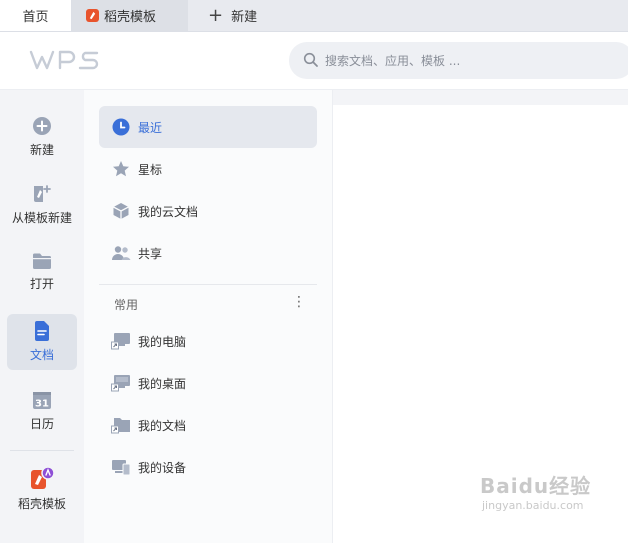 This screenshot has height=543, width=628. Describe the element at coordinates (150, 253) in the screenshot. I see `nav-item-shared-label: 共享` at that location.